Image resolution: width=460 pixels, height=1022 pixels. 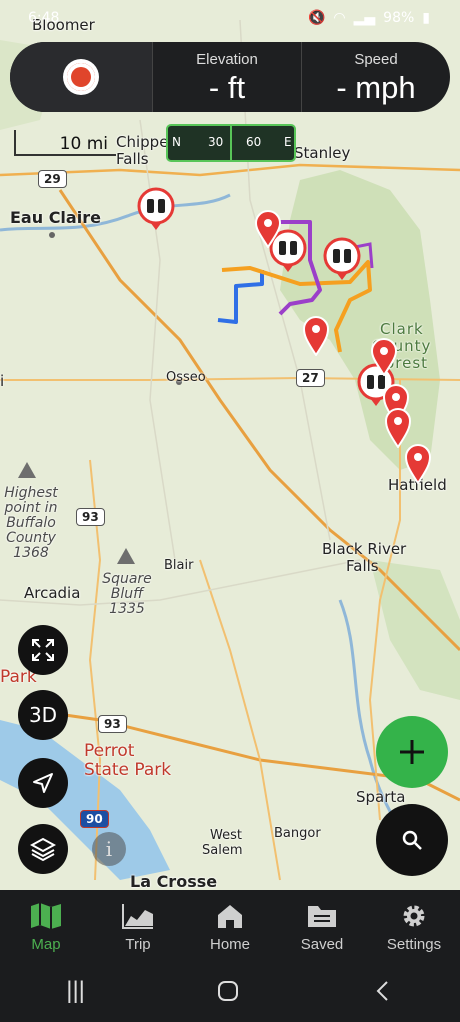 I want to click on elevation-value: - ft, so click(x=227, y=87).